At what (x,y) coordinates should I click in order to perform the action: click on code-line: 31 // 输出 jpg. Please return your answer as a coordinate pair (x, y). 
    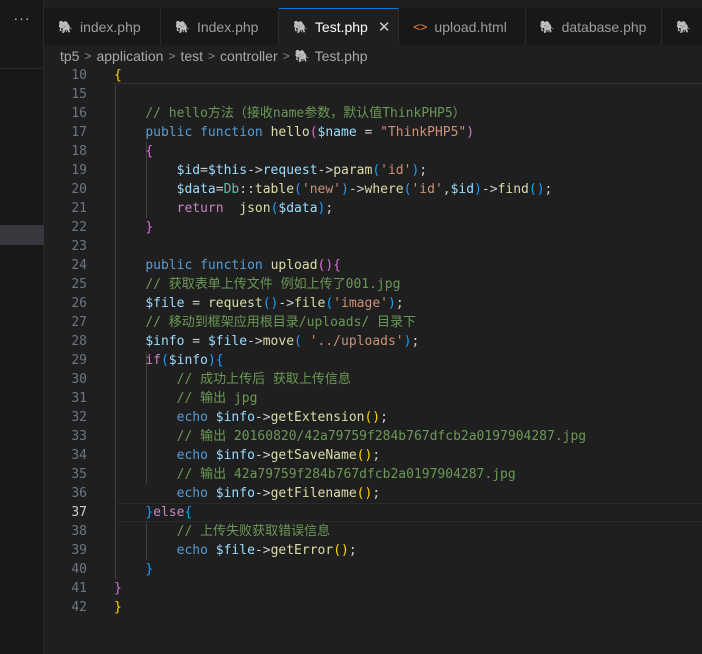
    Looking at the image, I should click on (373, 398).